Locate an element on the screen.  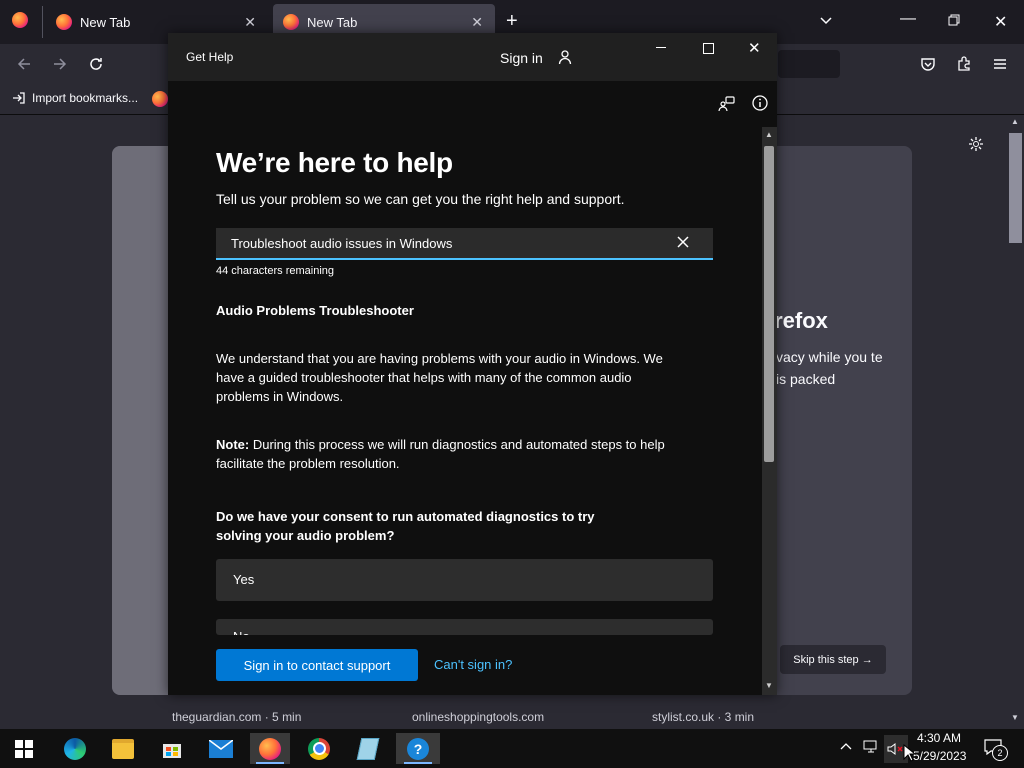
notifications-icon: 2 is located at coordinates (996, 750).